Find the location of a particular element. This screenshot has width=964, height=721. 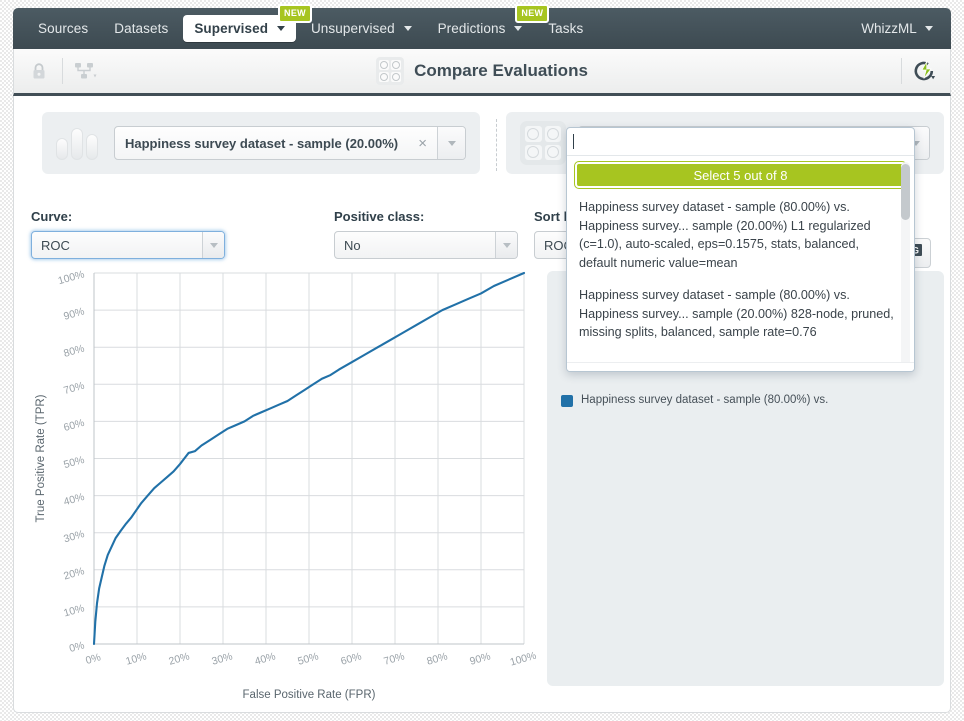

select-count-button: Select 5 out of 8 is located at coordinates (740, 175).